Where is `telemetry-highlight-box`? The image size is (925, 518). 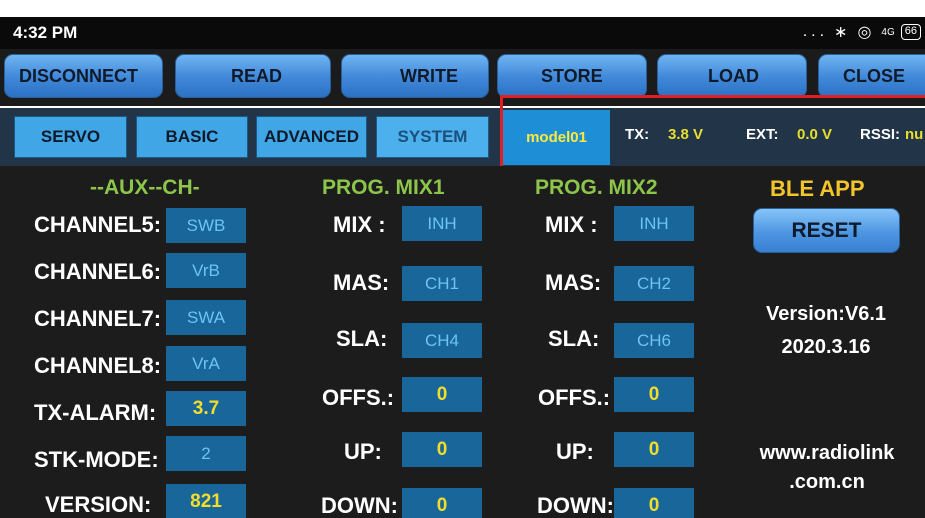 telemetry-highlight-box is located at coordinates (712, 134).